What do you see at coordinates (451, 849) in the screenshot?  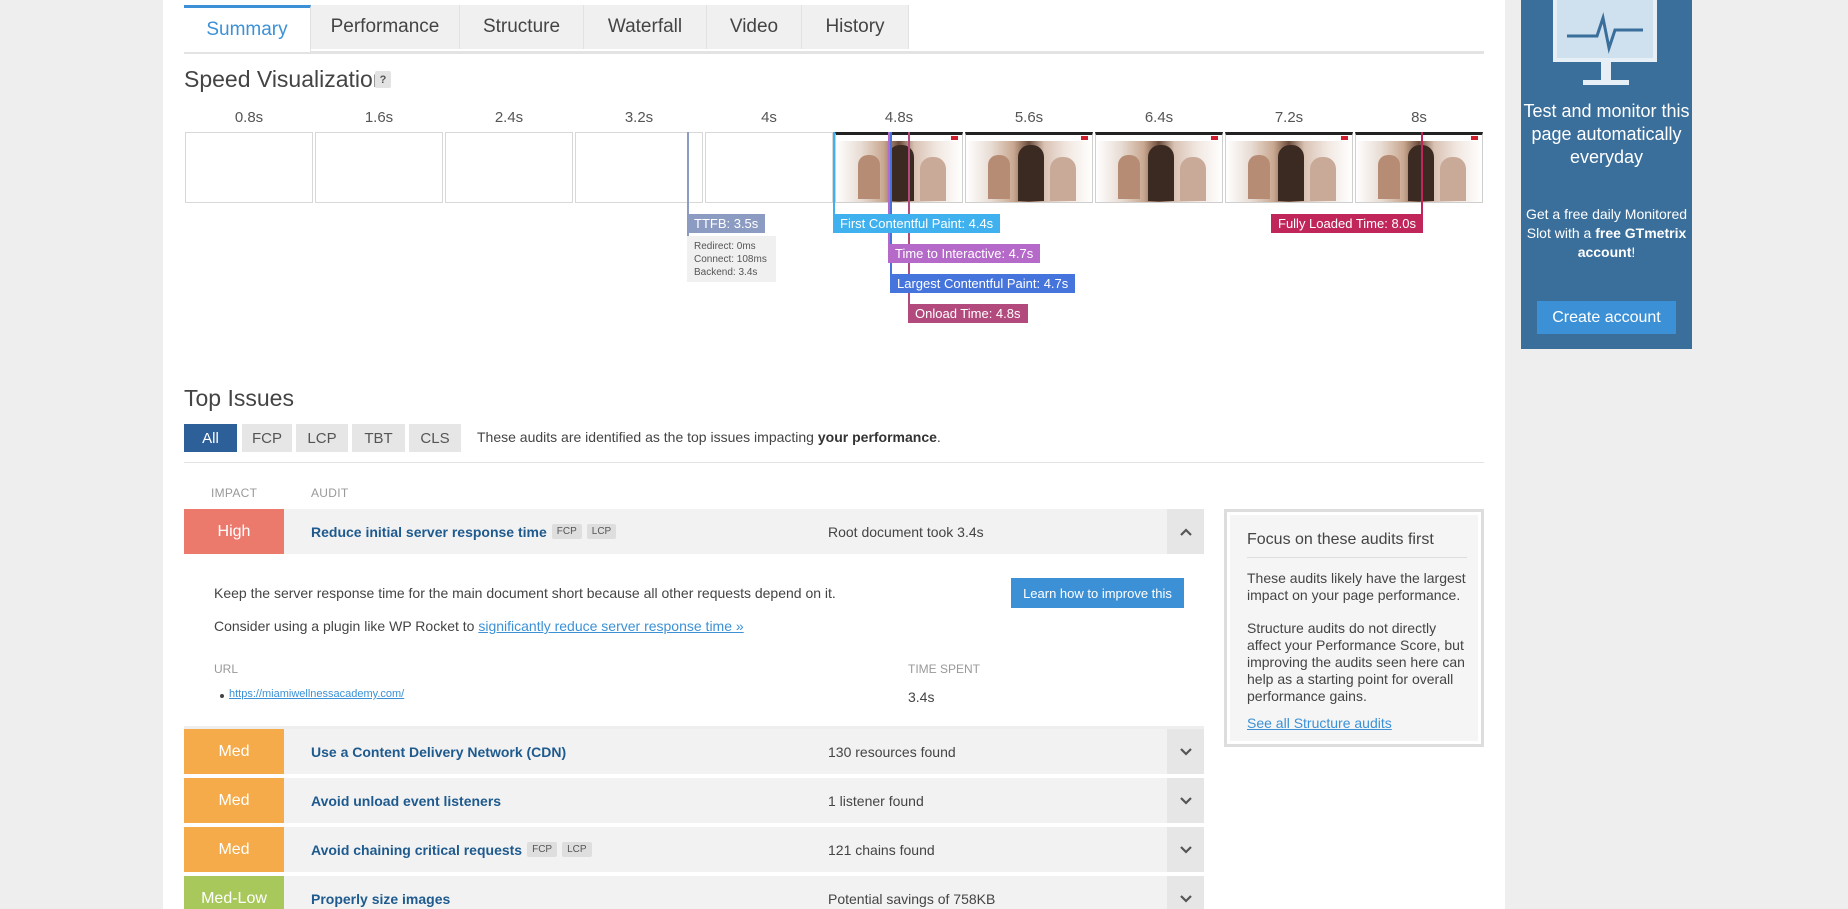 I see `audit-title: Avoid chaining critical requests FCP LCP` at bounding box center [451, 849].